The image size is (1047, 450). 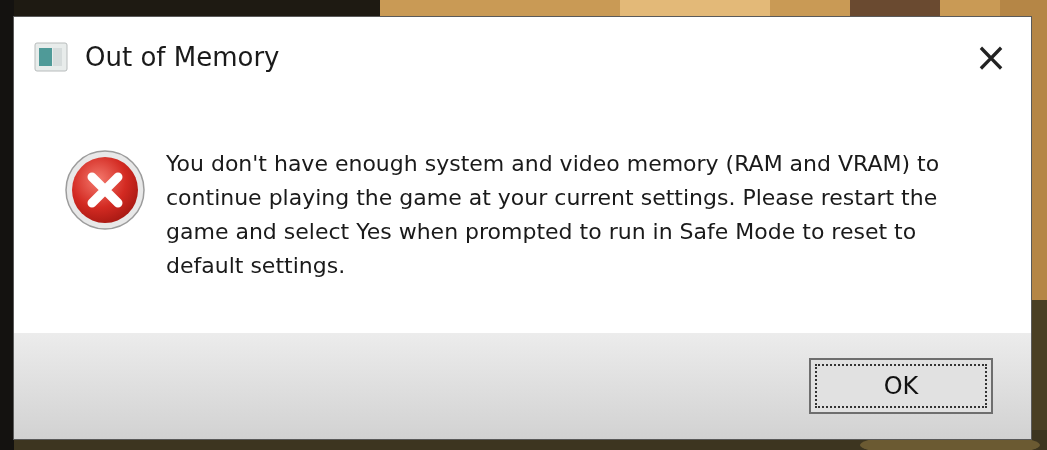 What do you see at coordinates (105, 190) in the screenshot?
I see `error-icon` at bounding box center [105, 190].